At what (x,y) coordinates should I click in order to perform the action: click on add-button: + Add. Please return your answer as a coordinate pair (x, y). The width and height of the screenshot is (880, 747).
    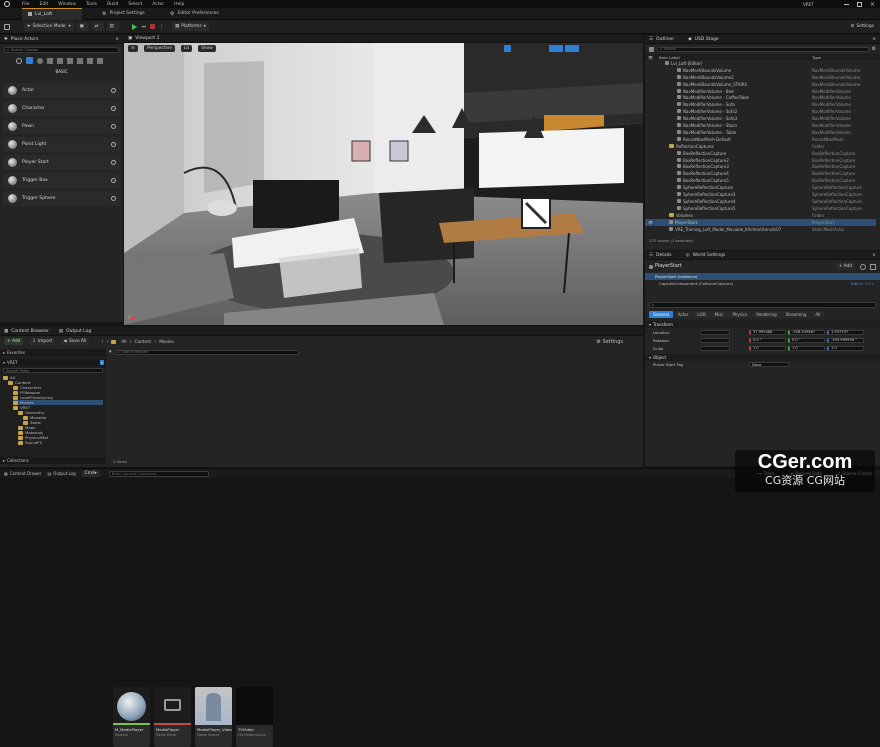
    Looking at the image, I should click on (14, 341).